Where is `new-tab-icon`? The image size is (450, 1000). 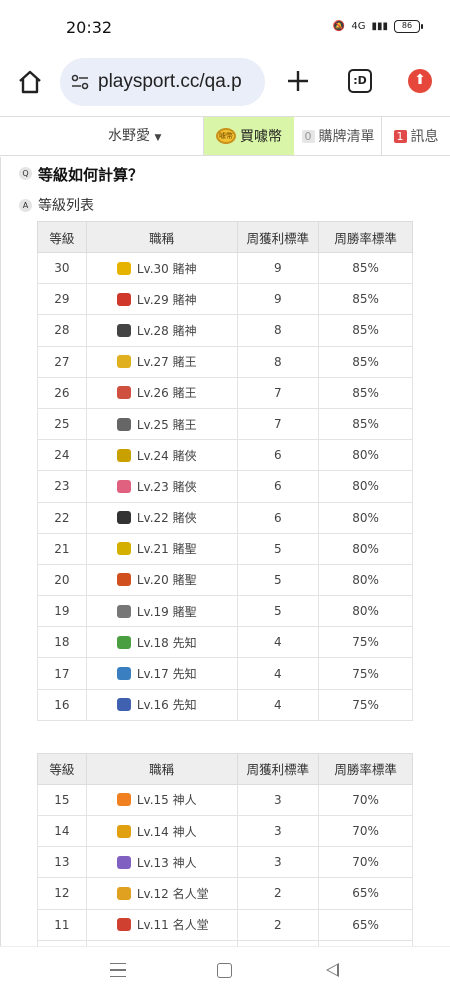 new-tab-icon is located at coordinates (298, 81).